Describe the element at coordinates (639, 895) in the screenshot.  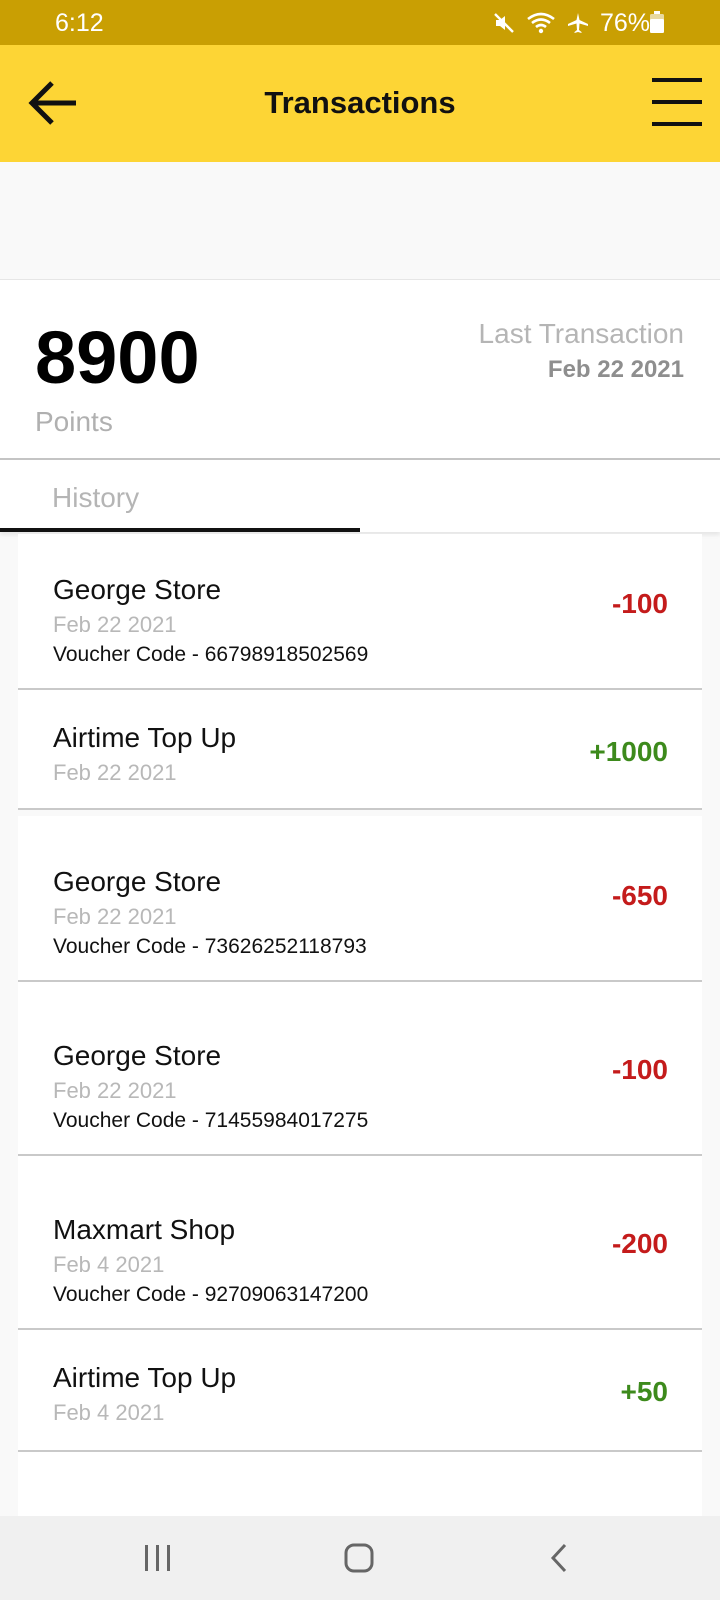
I see `transaction-amount: -650` at that location.